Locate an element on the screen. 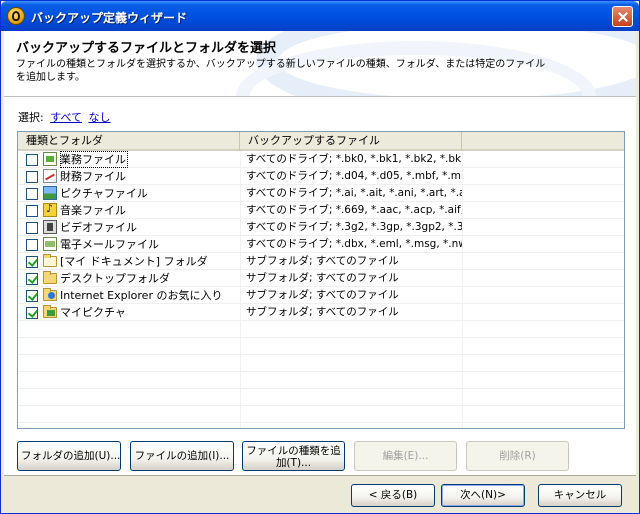 This screenshot has height=514, width=640. music-icon is located at coordinates (50, 209).